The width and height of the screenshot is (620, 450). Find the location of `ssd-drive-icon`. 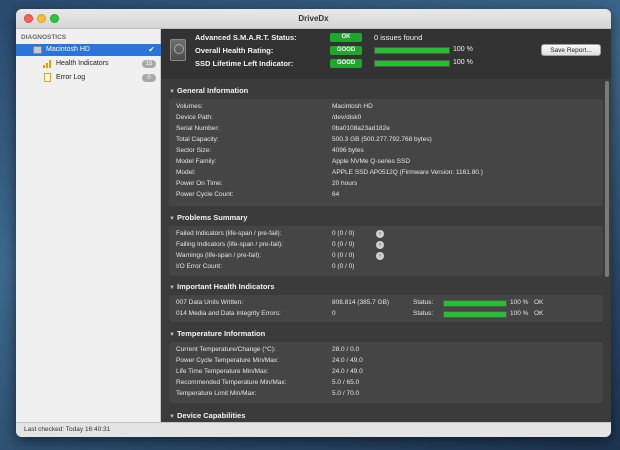

ssd-drive-icon is located at coordinates (178, 50).